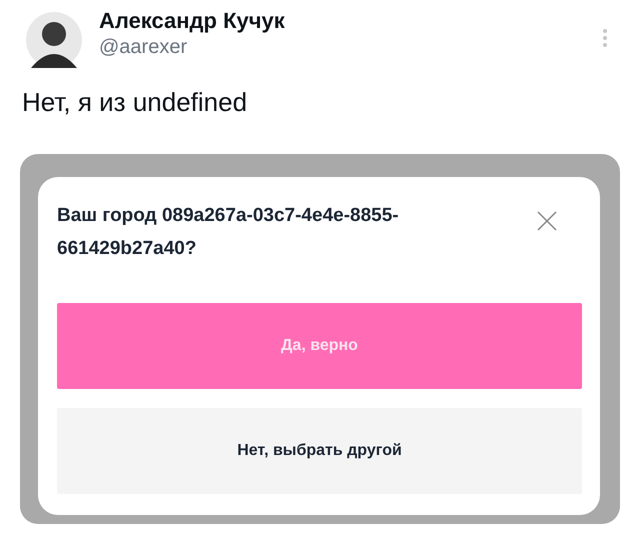  What do you see at coordinates (547, 220) in the screenshot?
I see `close-icon` at bounding box center [547, 220].